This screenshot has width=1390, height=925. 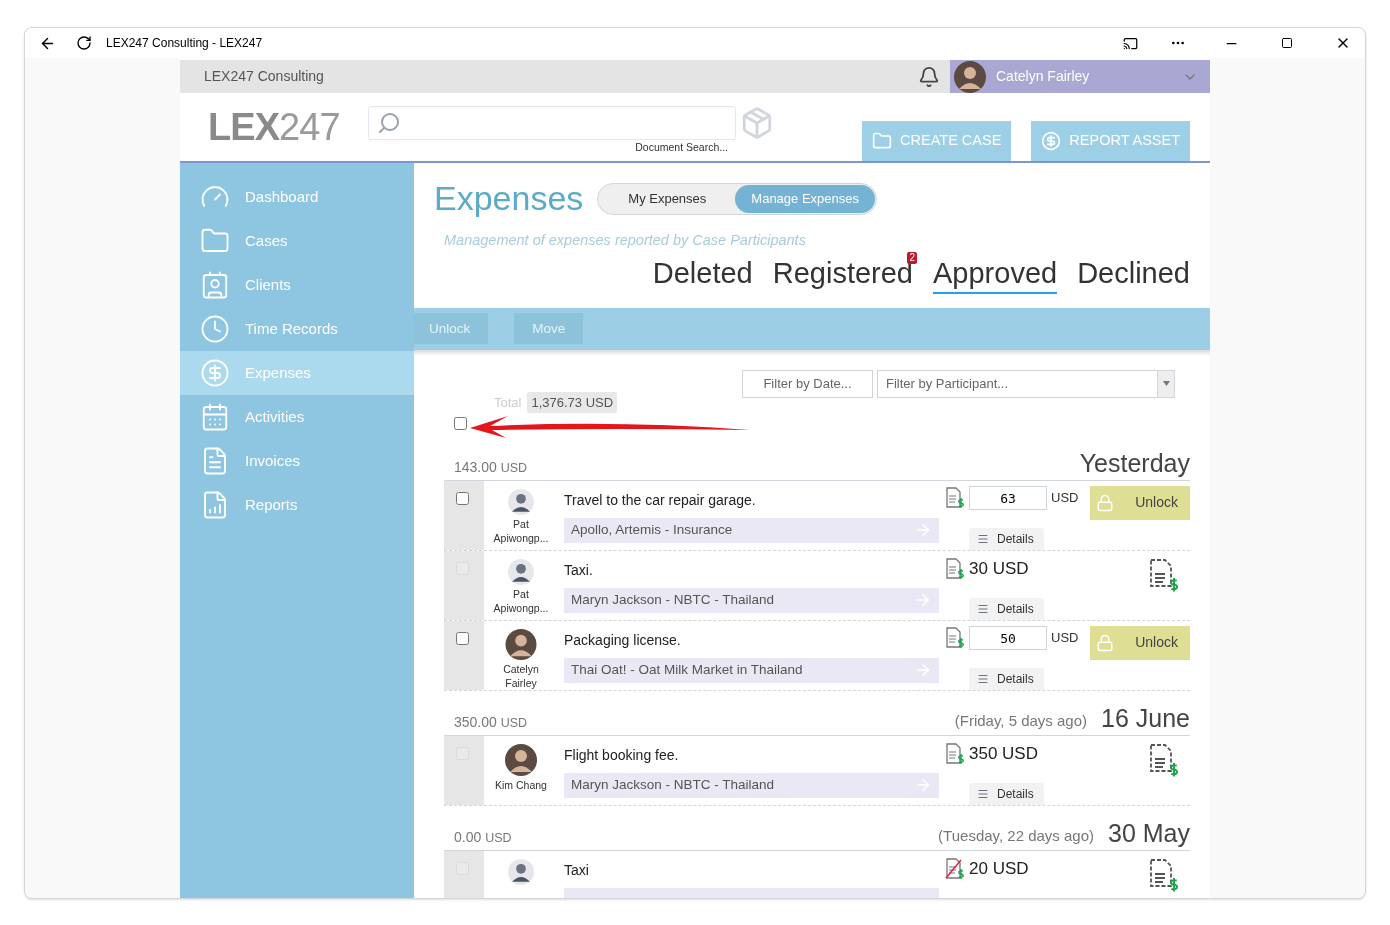 What do you see at coordinates (622, 755) in the screenshot?
I see `expense-description: Flight booking fee.` at bounding box center [622, 755].